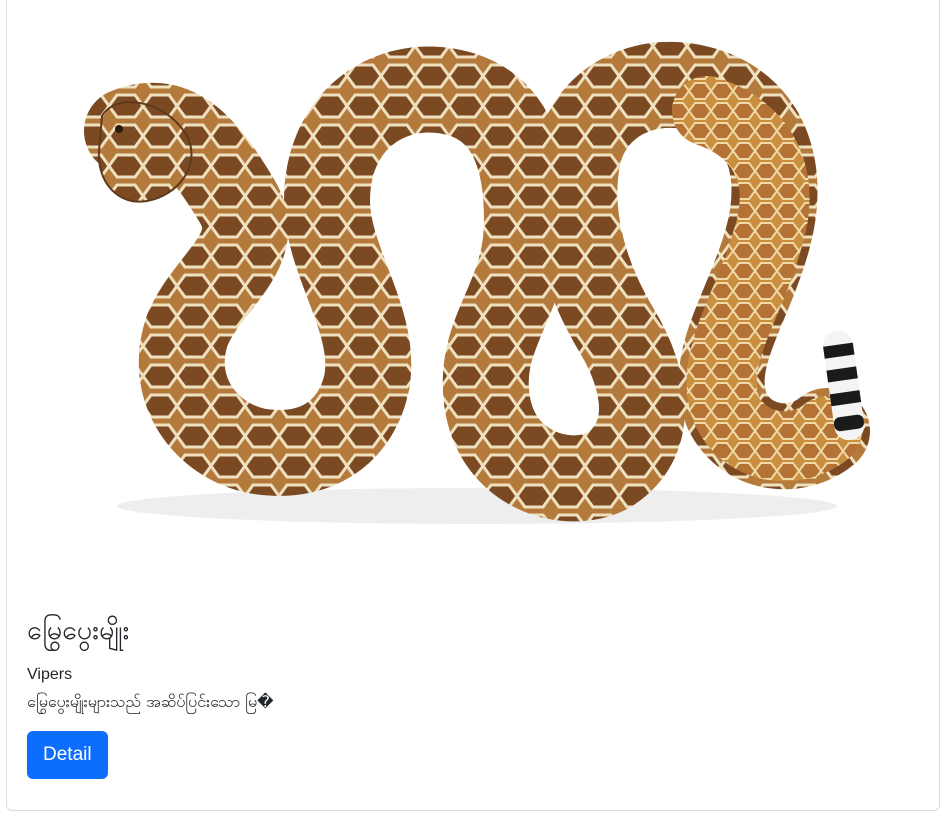 The image size is (946, 816). Describe the element at coordinates (78, 630) in the screenshot. I see `card-title: မြွေပွေးမျိုး` at that location.